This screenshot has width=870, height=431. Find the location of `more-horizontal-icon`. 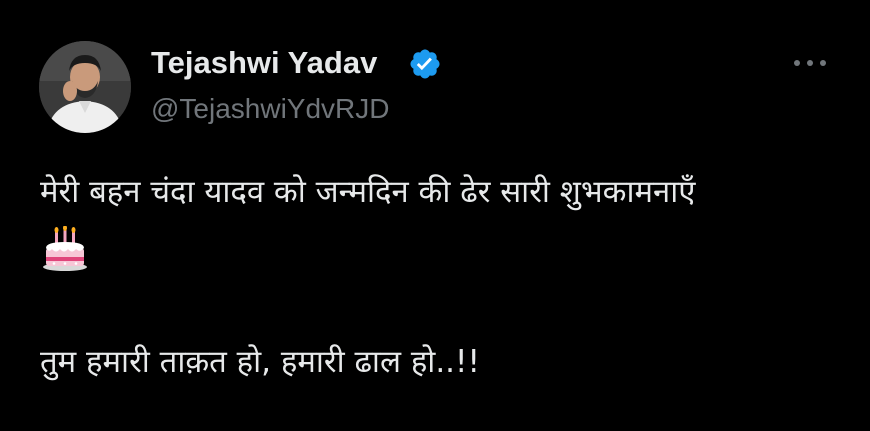

more-horizontal-icon is located at coordinates (810, 63).